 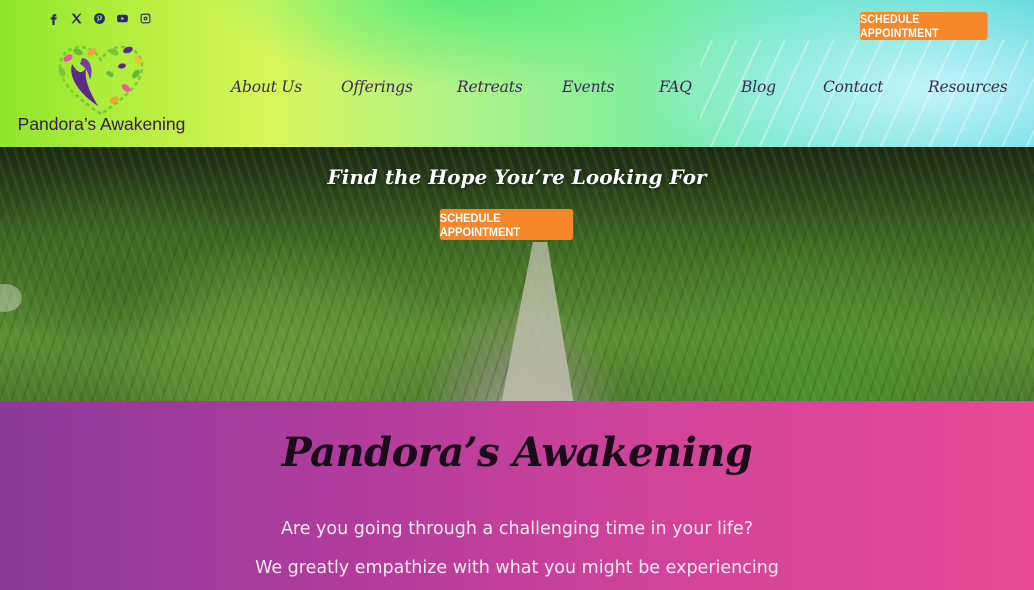 I want to click on nav-offerings: Offerings, so click(x=377, y=87).